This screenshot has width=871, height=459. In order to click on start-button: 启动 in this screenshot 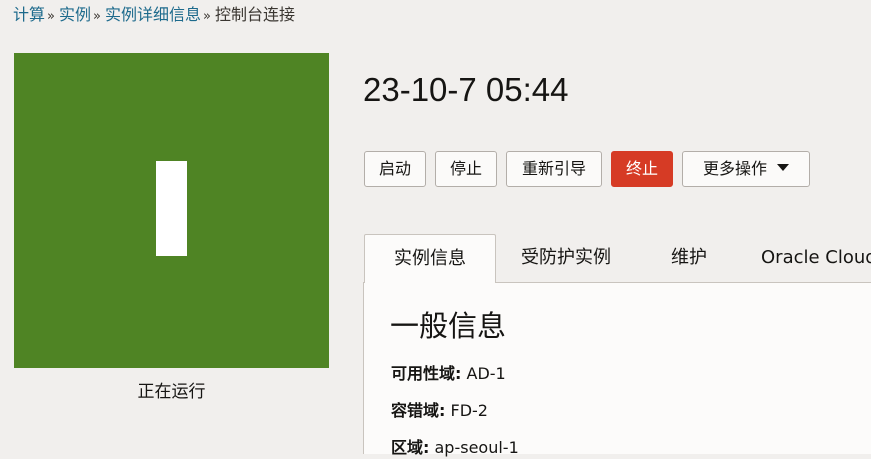, I will do `click(395, 169)`.